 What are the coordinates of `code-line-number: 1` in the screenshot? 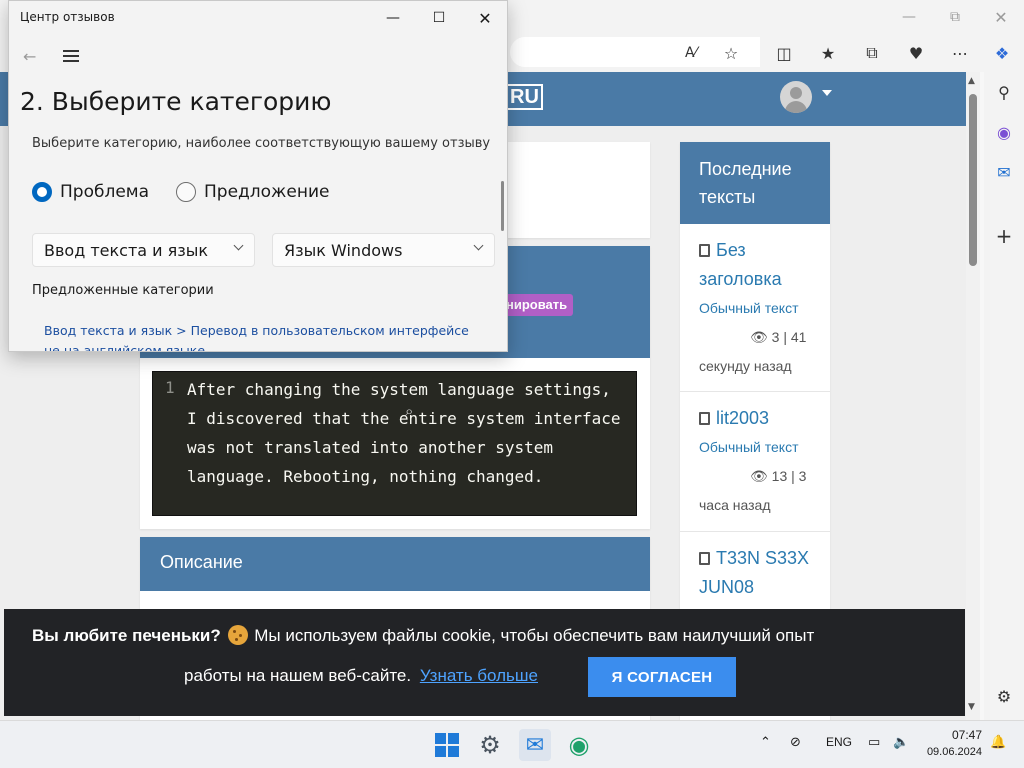 It's located at (170, 387).